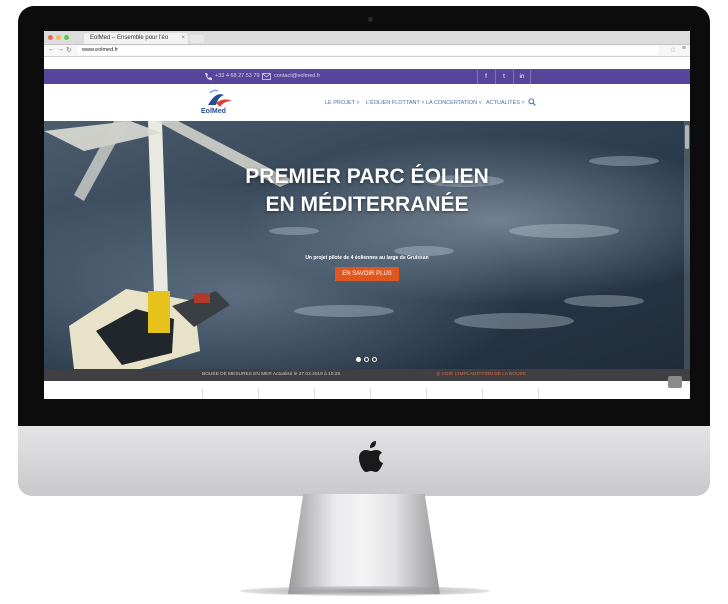 Image resolution: width=728 pixels, height=604 pixels. I want to click on twitter-icon: t, so click(503, 76).